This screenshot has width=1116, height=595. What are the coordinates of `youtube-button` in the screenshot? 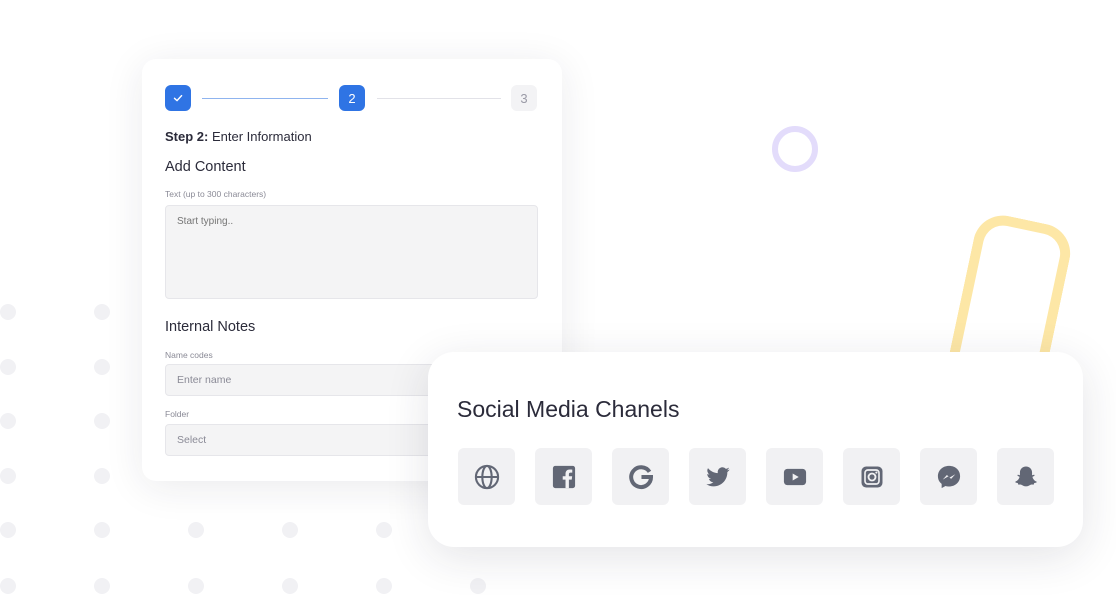 It's located at (794, 476).